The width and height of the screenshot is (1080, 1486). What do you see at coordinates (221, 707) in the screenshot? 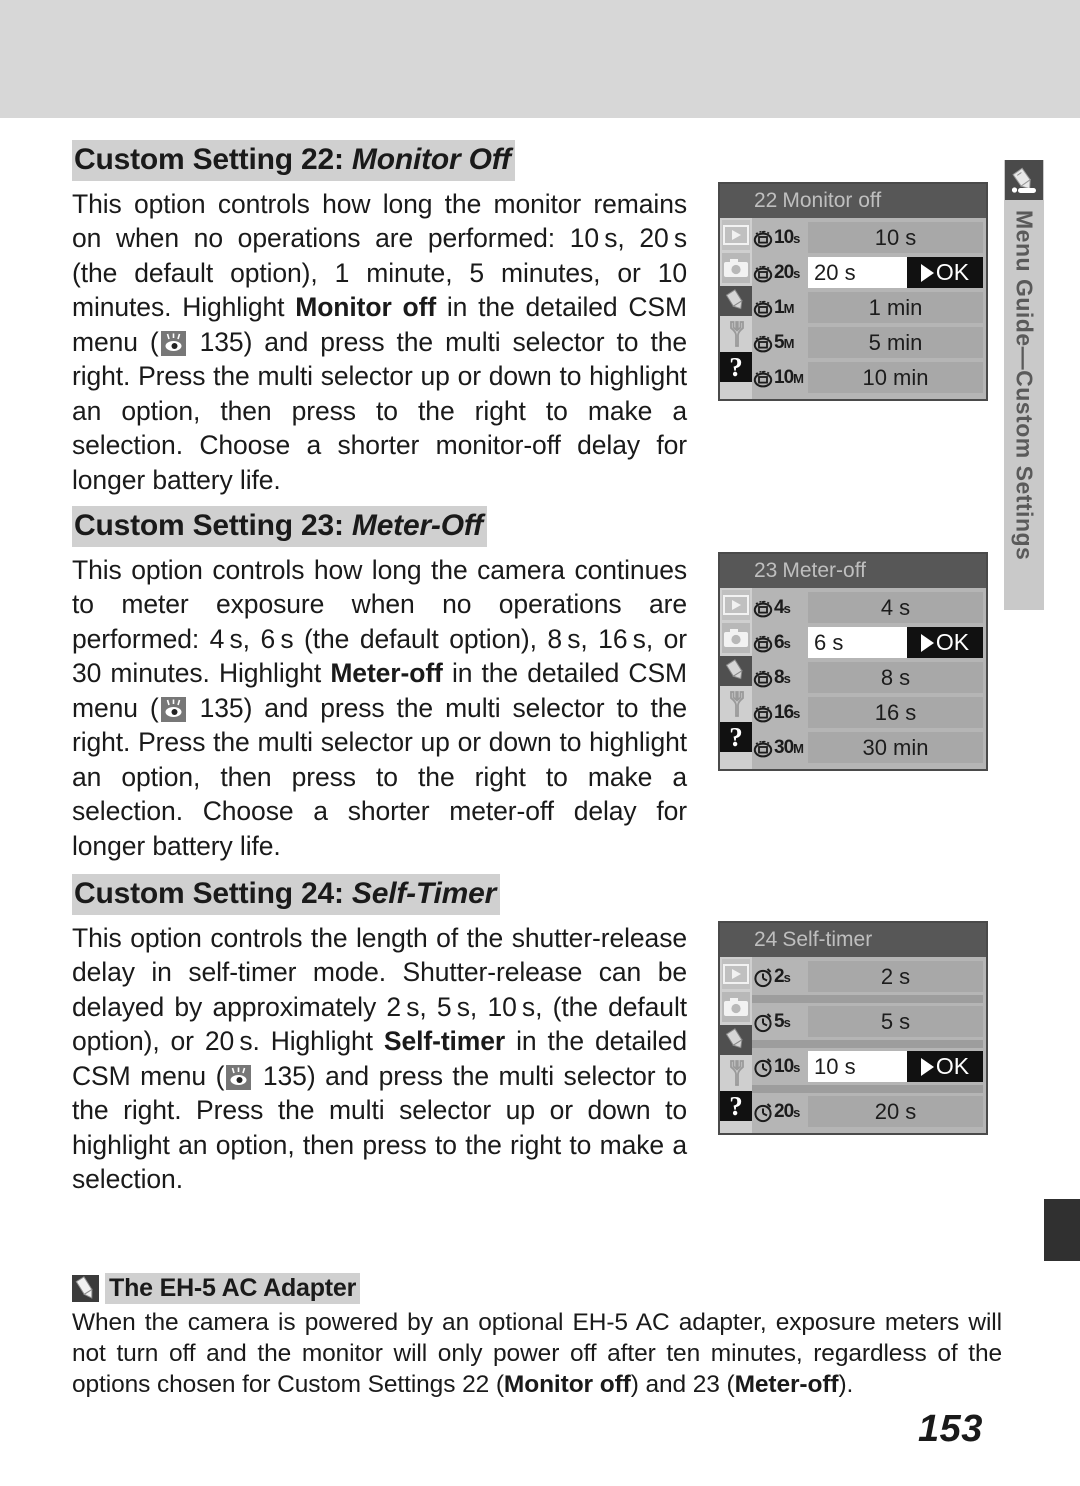
I see `cs23-ref-page: 135` at bounding box center [221, 707].